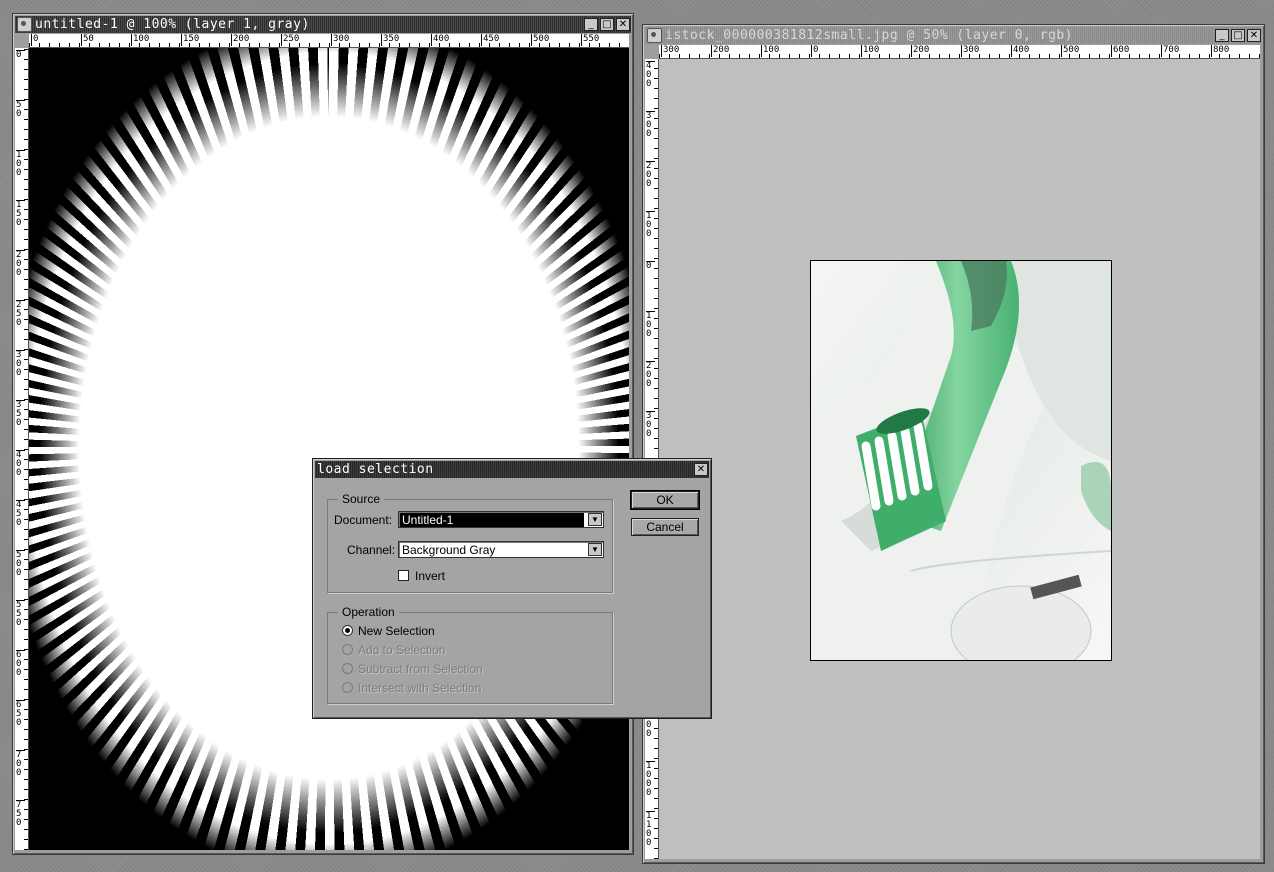  Describe the element at coordinates (650, 829) in the screenshot. I see `ruler-tick-label: 1100` at that location.